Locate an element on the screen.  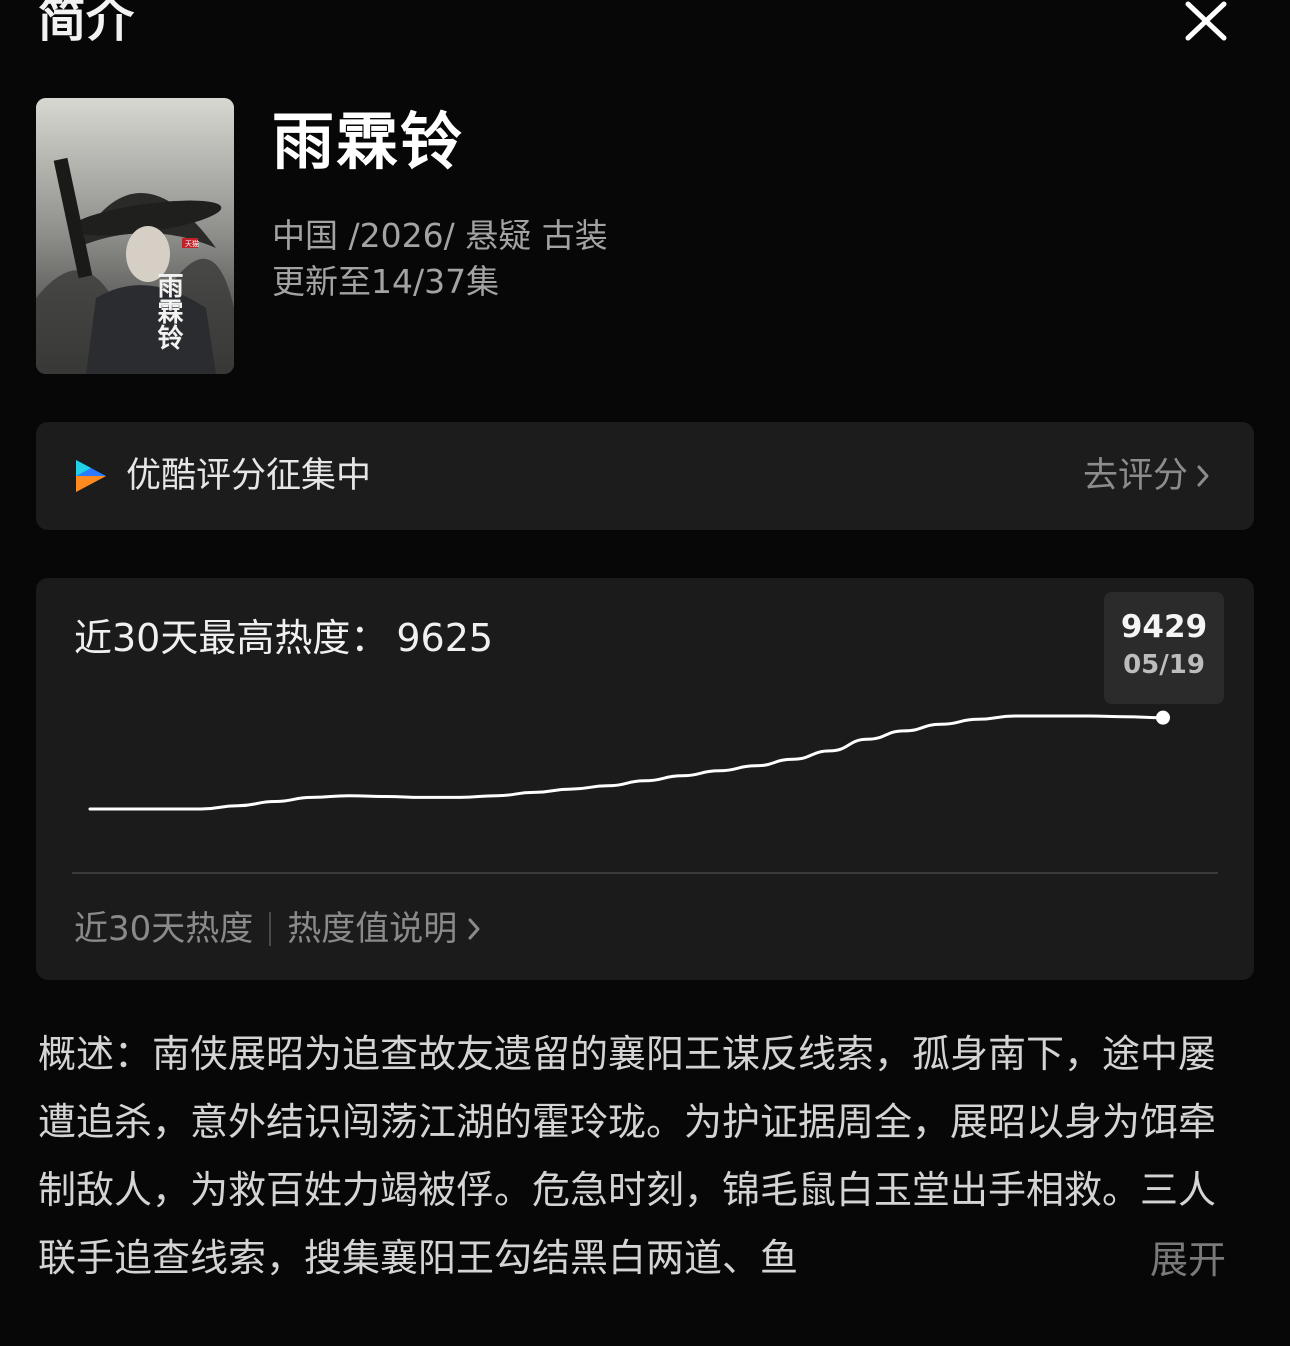
series-line is located at coordinates (626, 762).